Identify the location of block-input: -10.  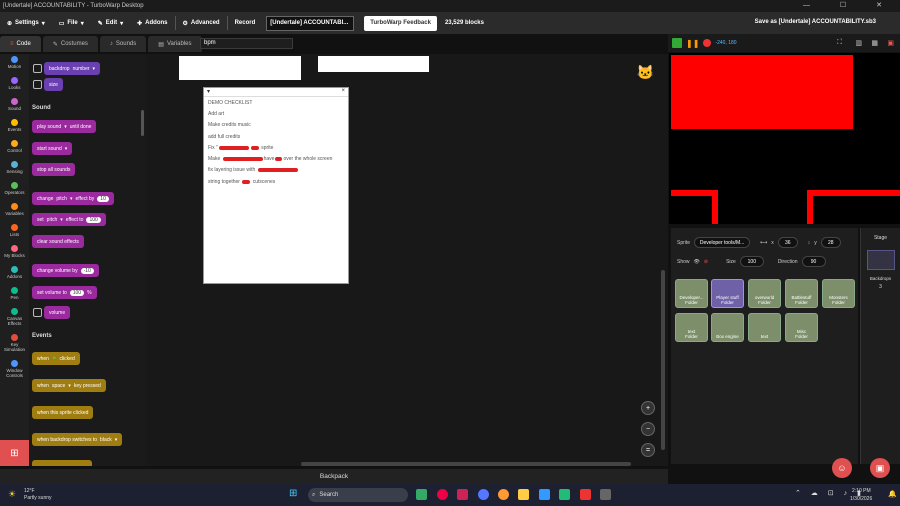
(87, 270).